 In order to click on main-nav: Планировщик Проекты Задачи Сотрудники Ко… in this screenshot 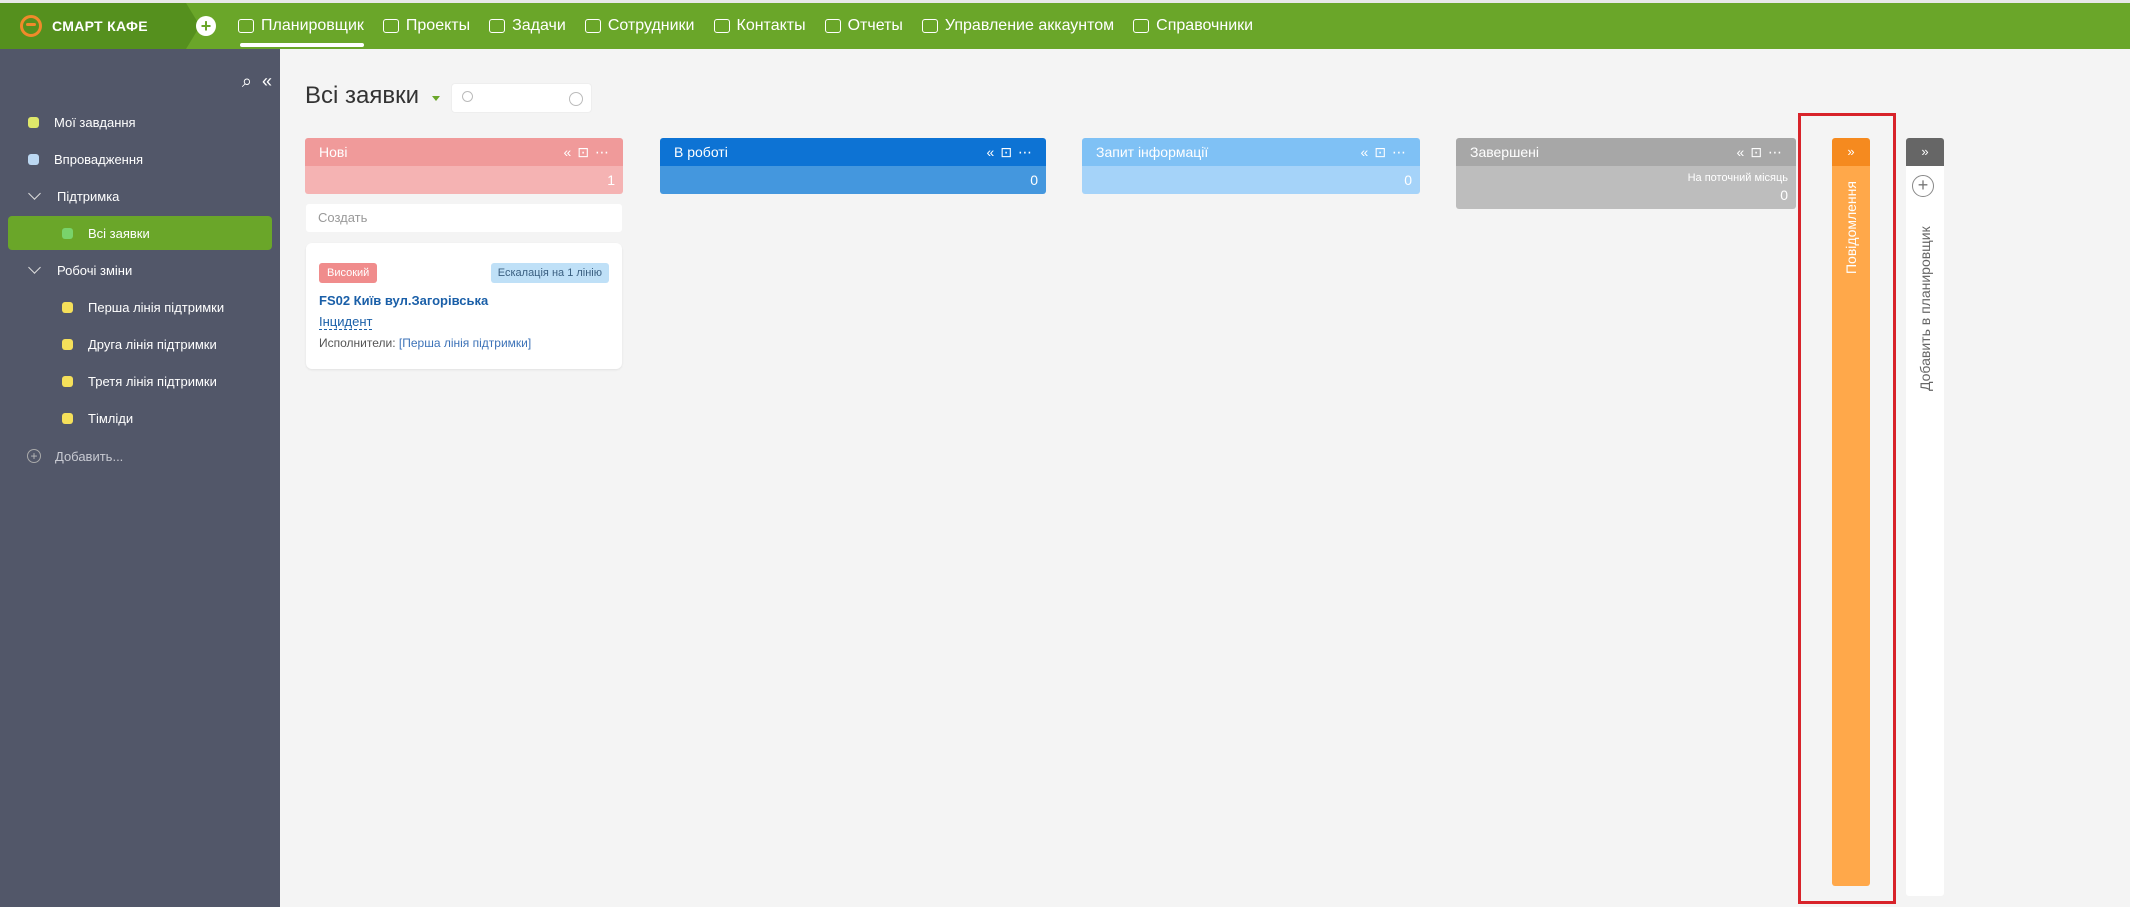, I will do `click(755, 26)`.